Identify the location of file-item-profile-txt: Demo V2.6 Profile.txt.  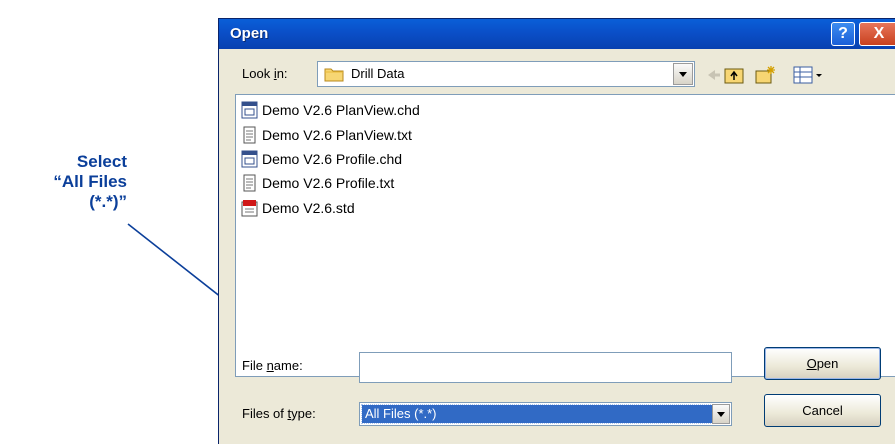
(317, 183).